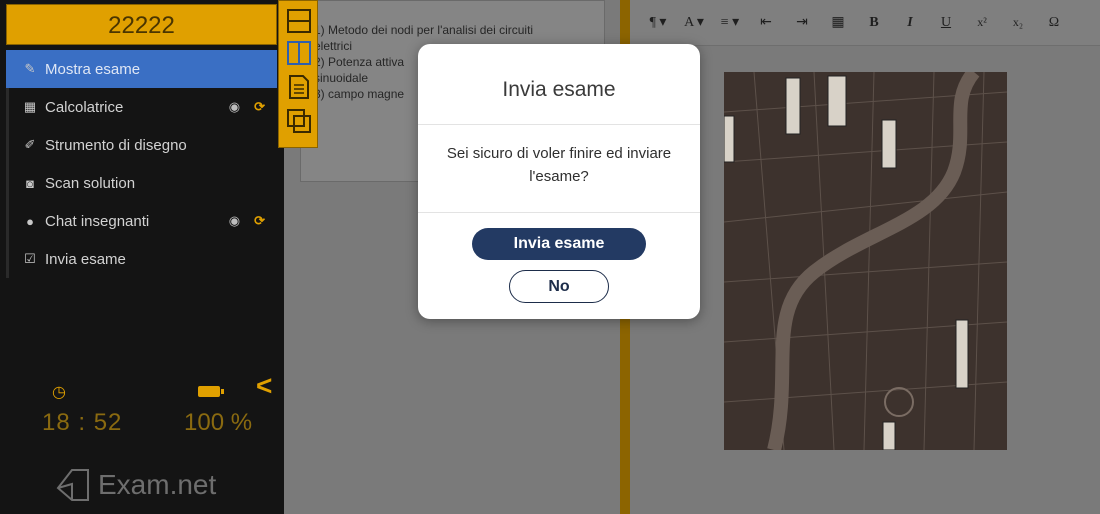 This screenshot has height=514, width=1100. I want to click on confirm-submit-button: Invia esame, so click(559, 244).